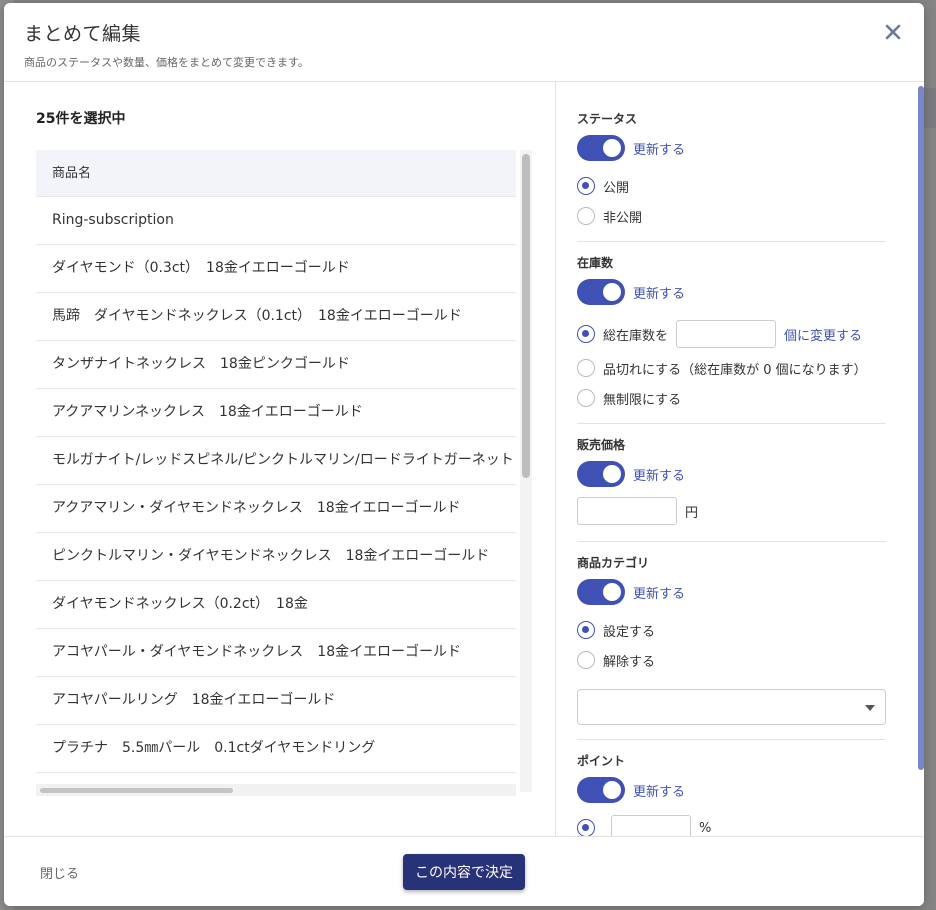 This screenshot has width=936, height=910. What do you see at coordinates (731, 630) in the screenshot?
I see `category-set-option: 設定する` at bounding box center [731, 630].